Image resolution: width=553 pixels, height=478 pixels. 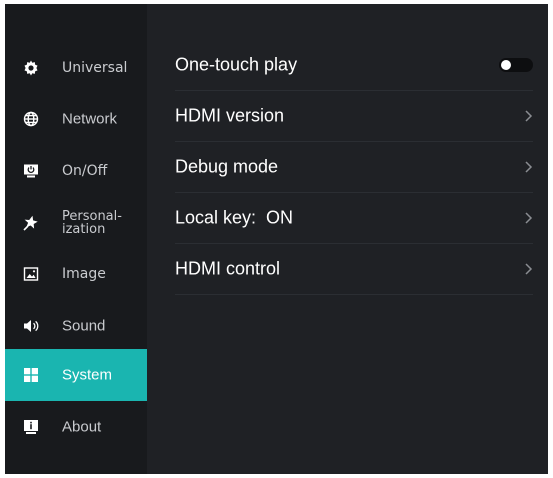 I want to click on setting-one-touch-play: One-touch play, so click(x=354, y=65).